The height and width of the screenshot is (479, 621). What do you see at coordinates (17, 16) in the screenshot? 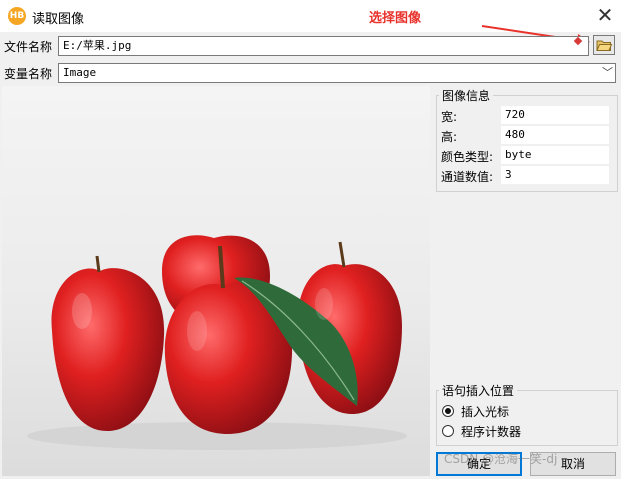
I see `app-icon: HB` at bounding box center [17, 16].